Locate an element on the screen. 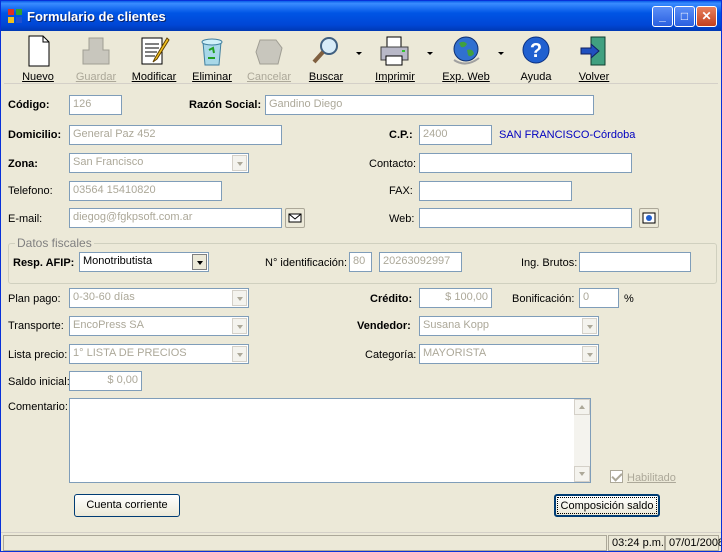 The width and height of the screenshot is (722, 552). plan-pago-label: Plan pago: is located at coordinates (34, 299).